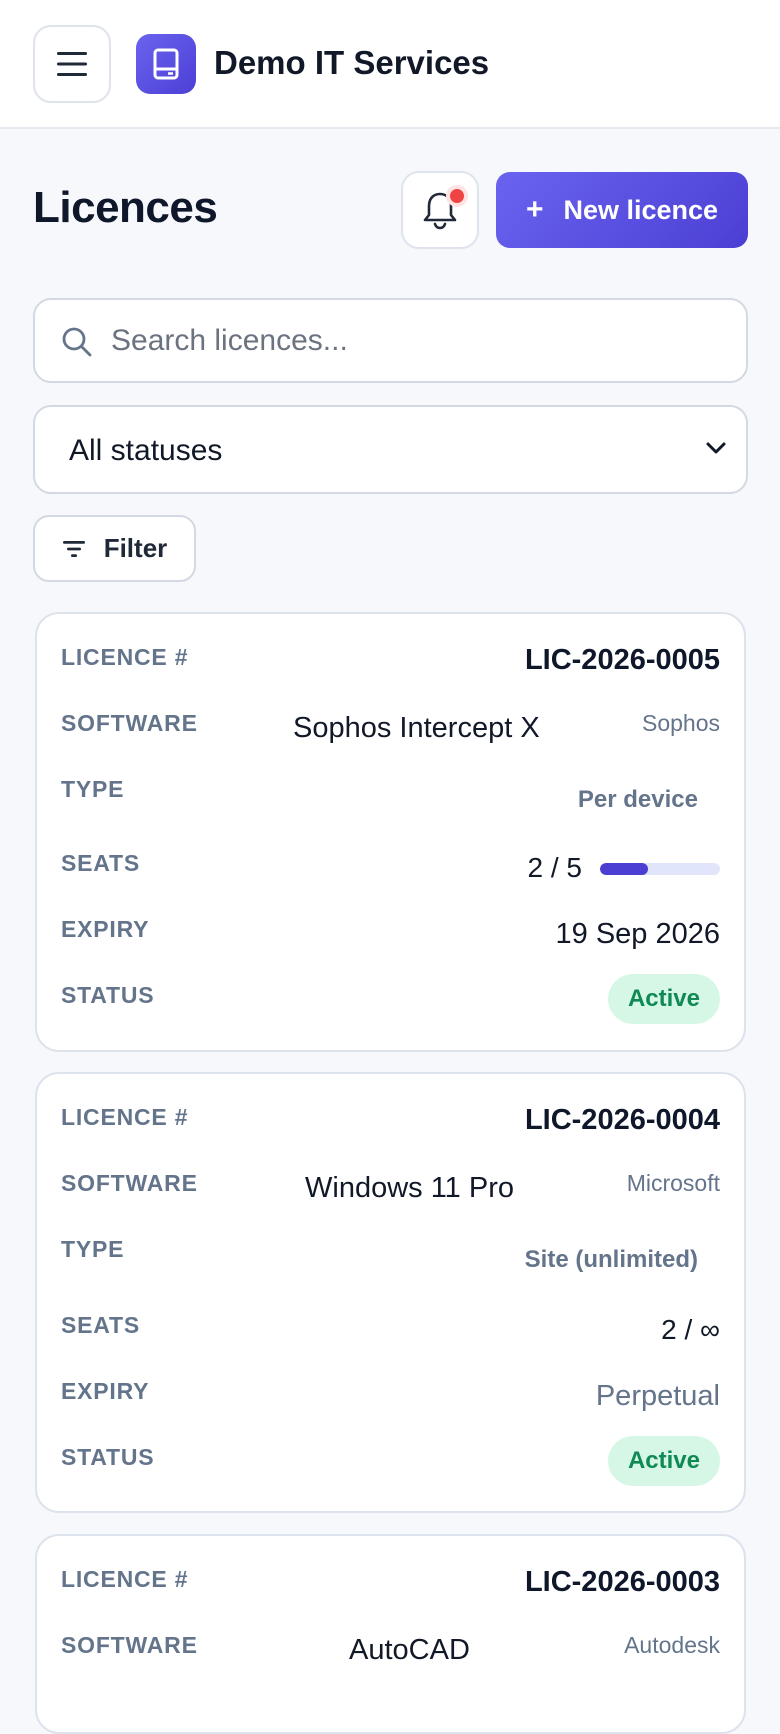  I want to click on licence-type: Site (unlimited), so click(611, 1259).